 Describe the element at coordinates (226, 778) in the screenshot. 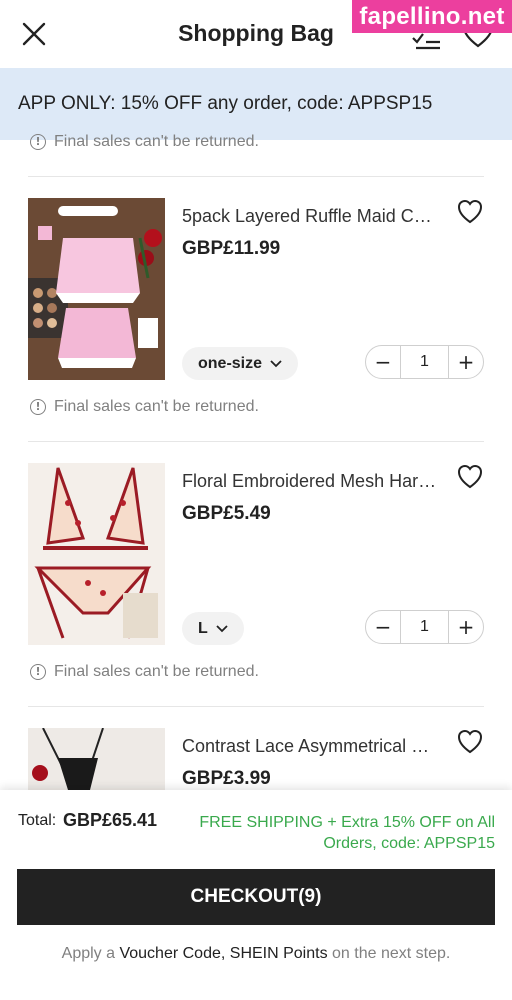

I see `product-price: GBP£3.99` at that location.